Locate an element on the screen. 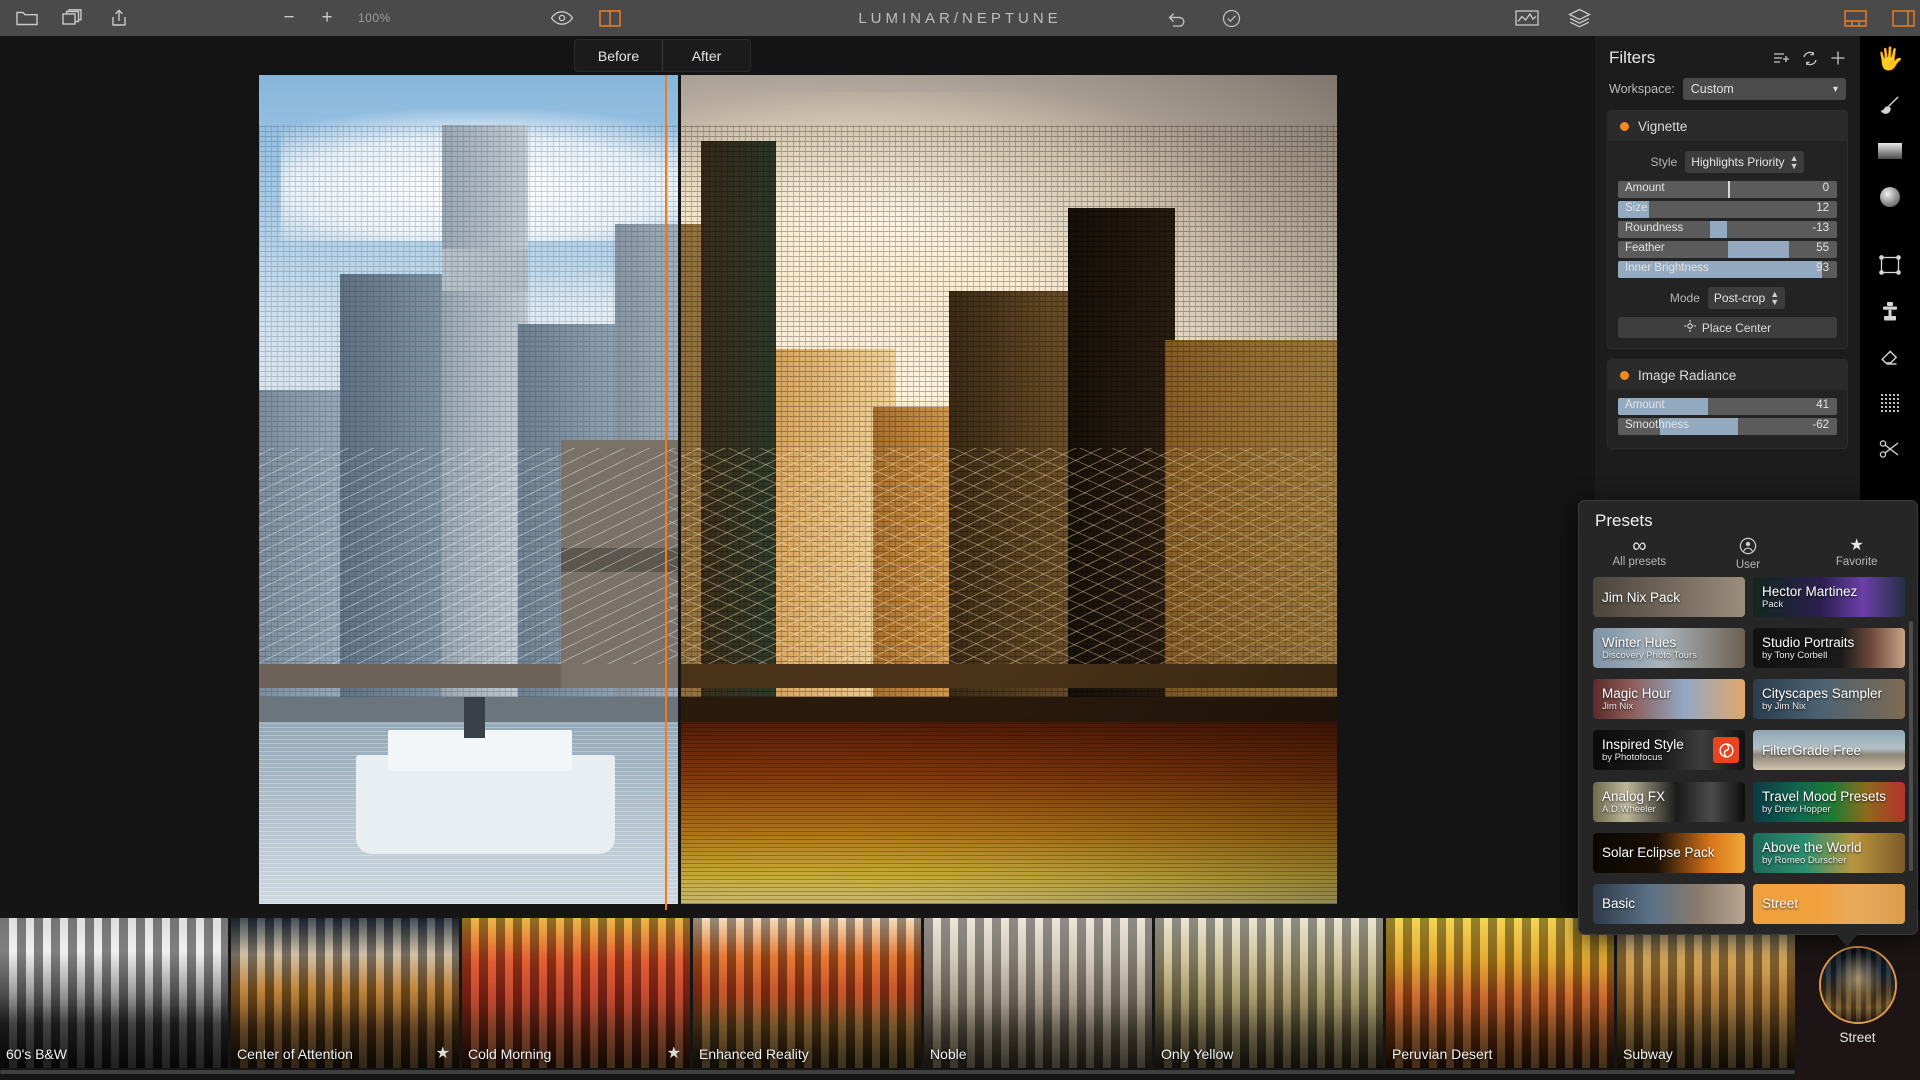 The height and width of the screenshot is (1080, 1920). presets-tab-label: Favorite is located at coordinates (1856, 562).